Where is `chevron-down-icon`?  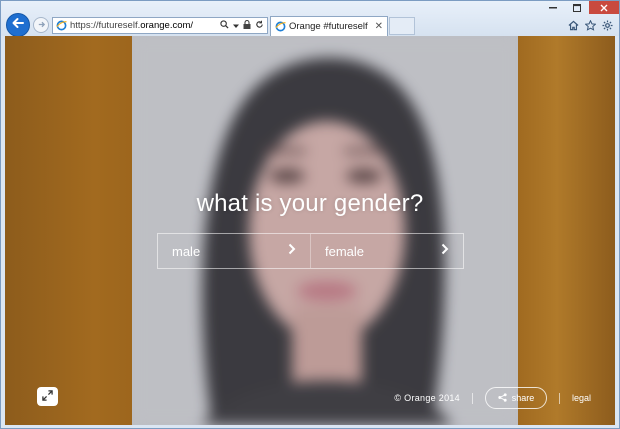 chevron-down-icon is located at coordinates (236, 26).